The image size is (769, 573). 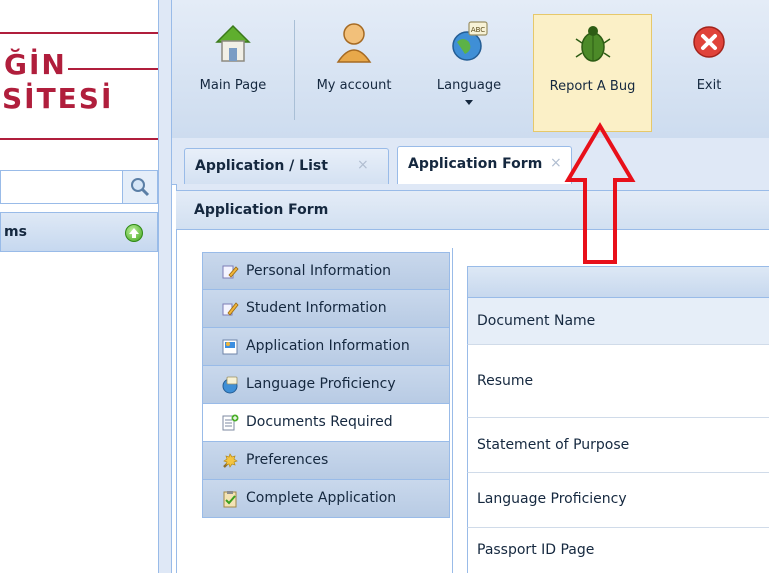 I want to click on nav-item-complete-application: Complete Application, so click(x=326, y=499).